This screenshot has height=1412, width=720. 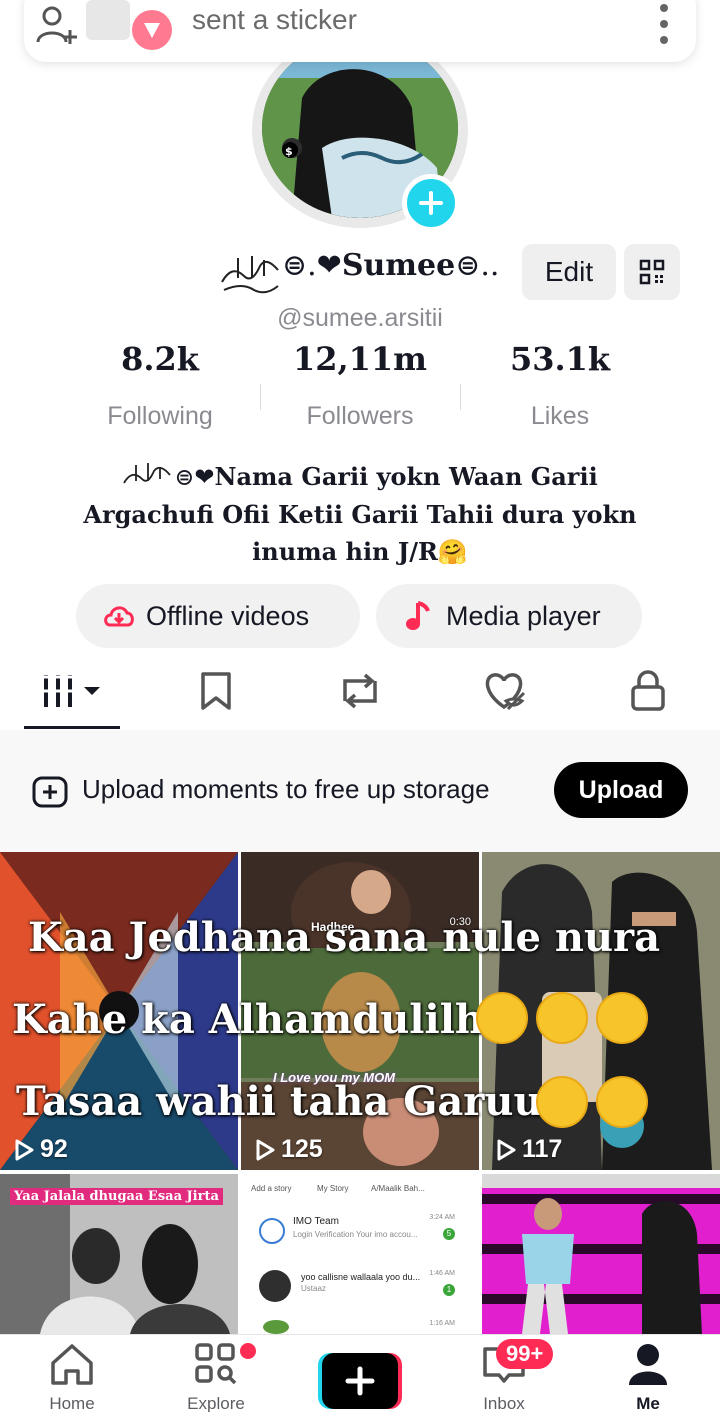 I want to click on repost-icon, so click(x=360, y=691).